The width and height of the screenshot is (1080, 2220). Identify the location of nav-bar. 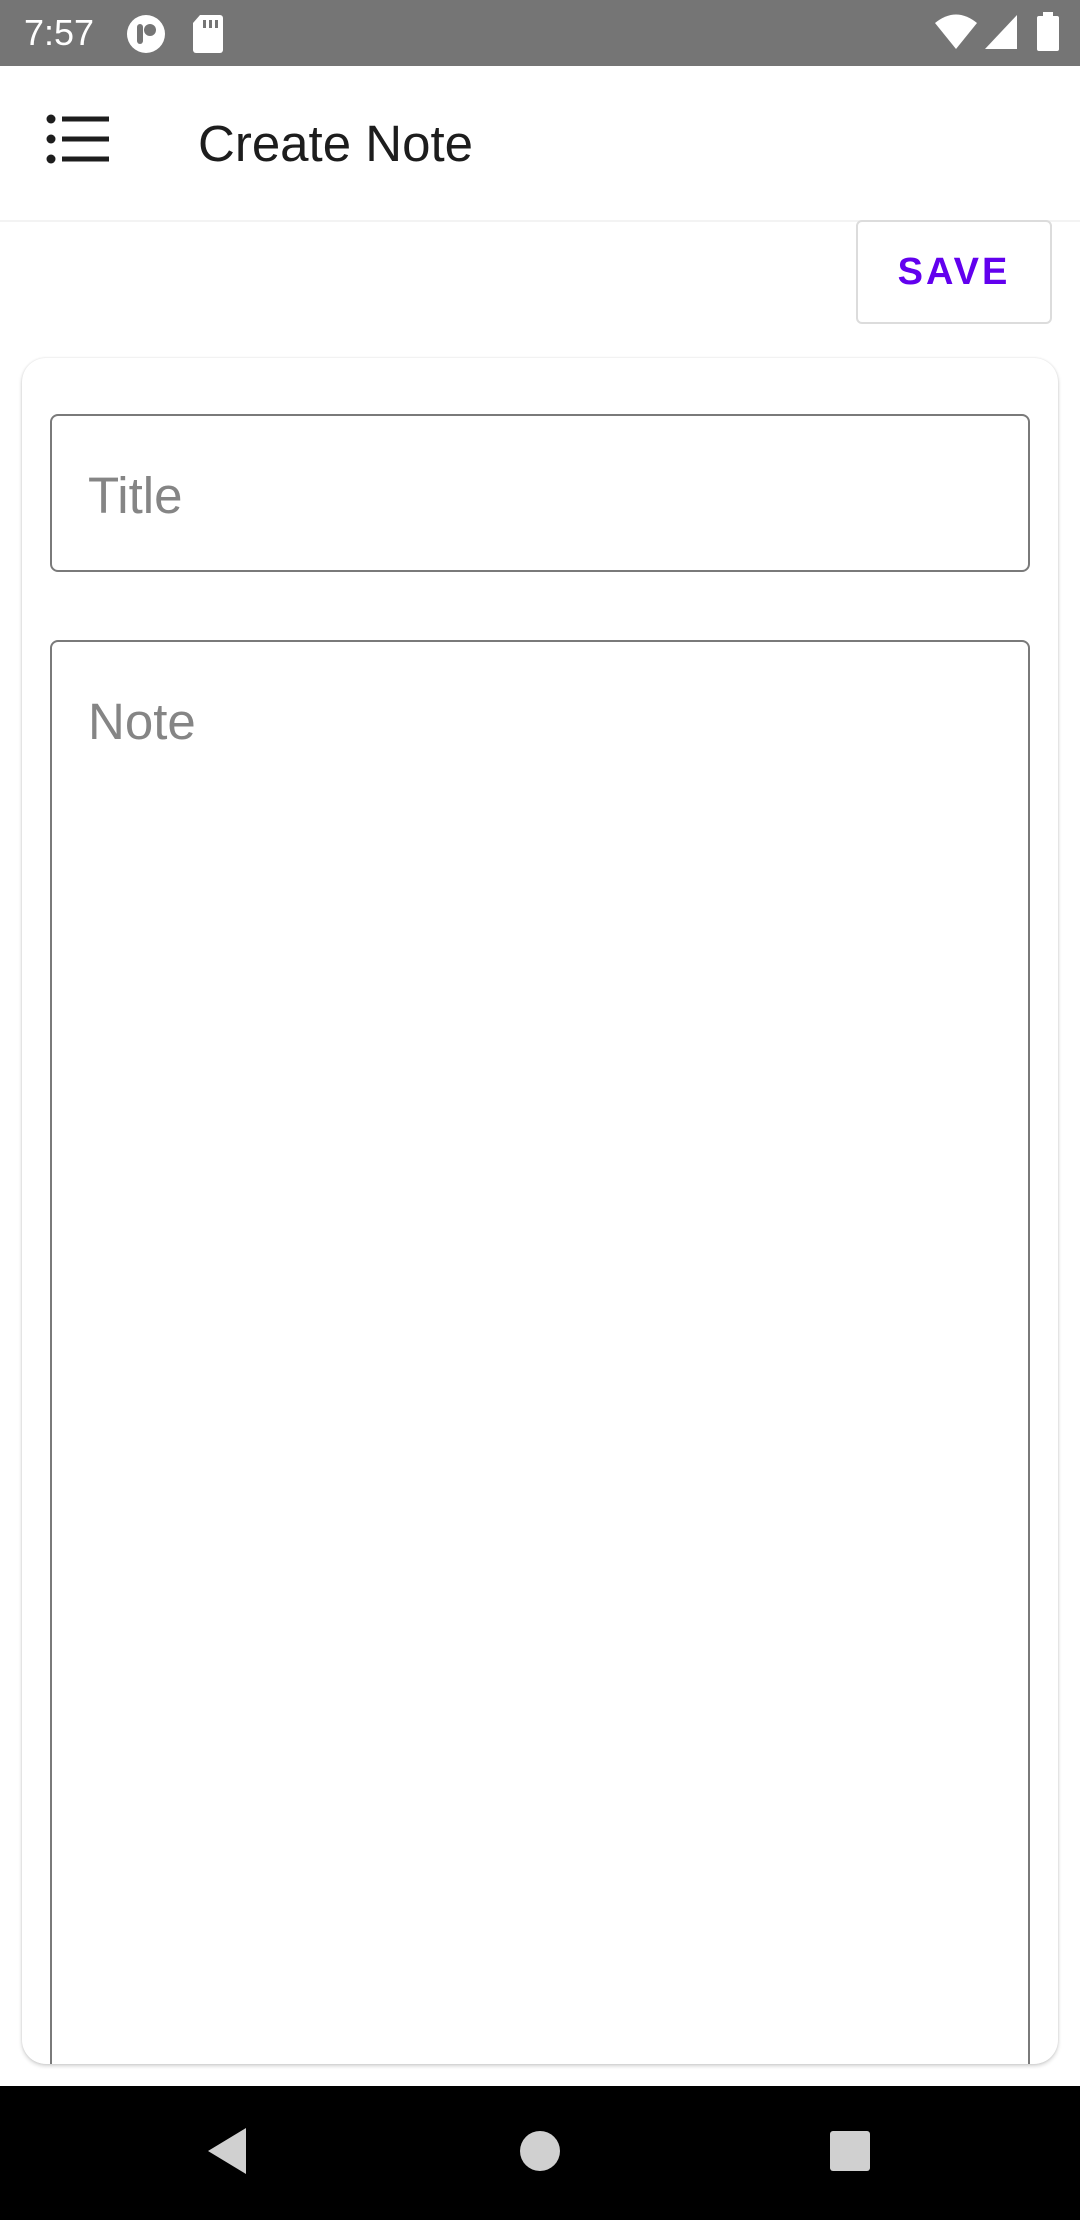
(540, 2153).